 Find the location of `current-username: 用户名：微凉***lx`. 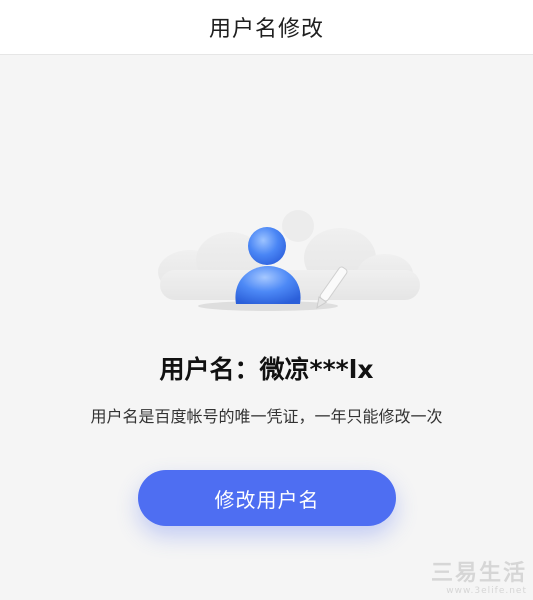

current-username: 用户名：微凉***lx is located at coordinates (266, 369).